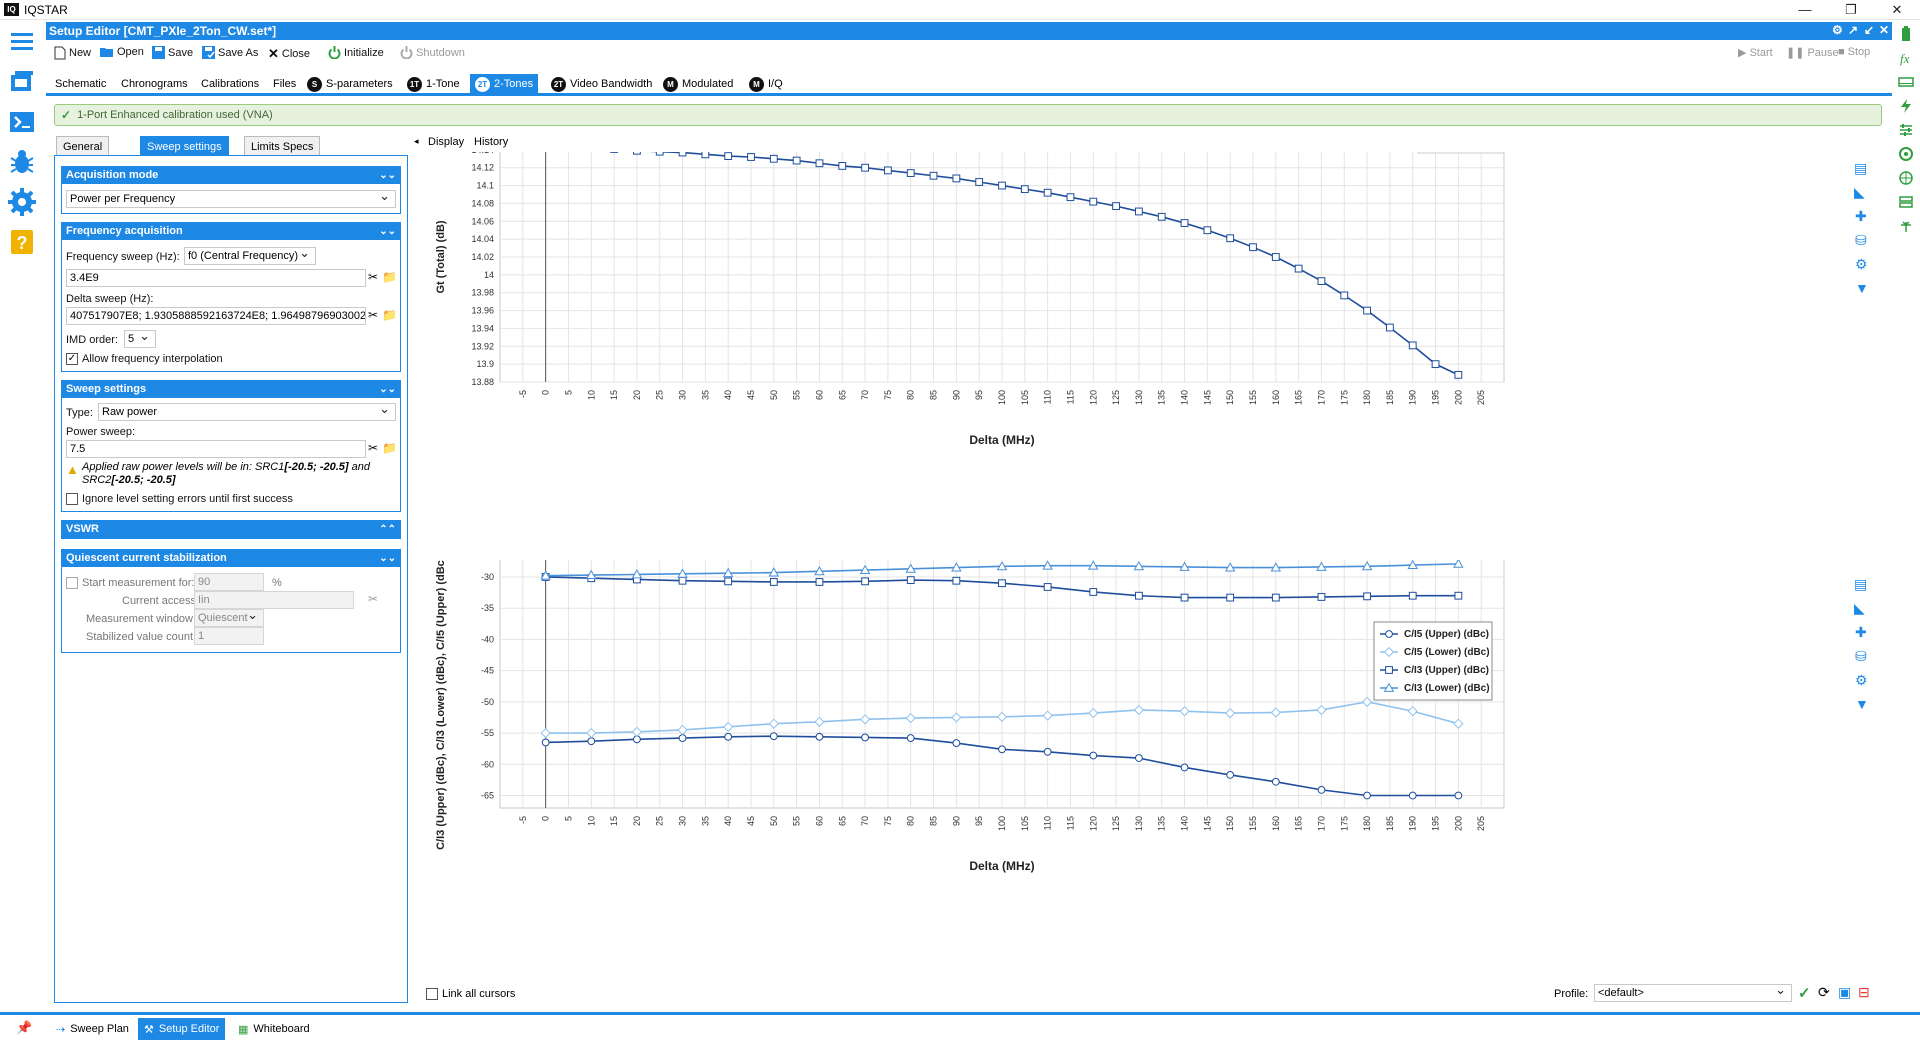 This screenshot has width=1920, height=1040. I want to click on tab-2-tones: 2T 2-Tones, so click(504, 84).